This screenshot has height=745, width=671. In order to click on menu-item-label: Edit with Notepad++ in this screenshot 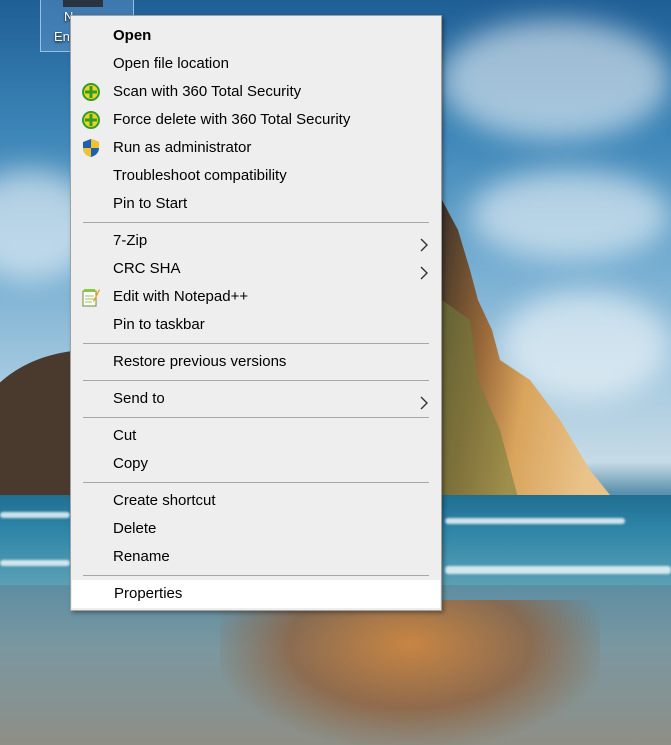, I will do `click(181, 296)`.